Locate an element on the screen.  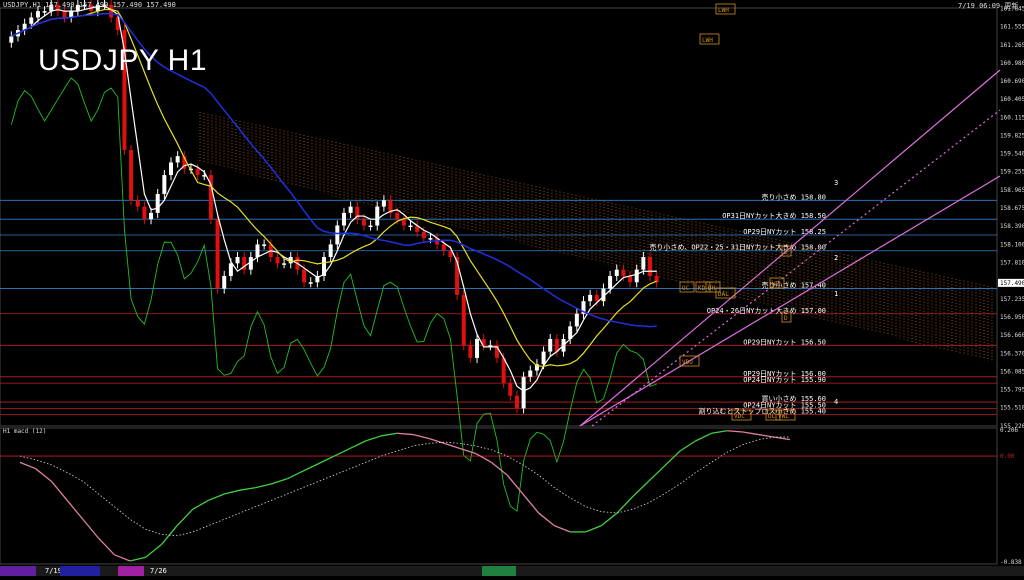
price-tick: 157.235 is located at coordinates (1012, 299).